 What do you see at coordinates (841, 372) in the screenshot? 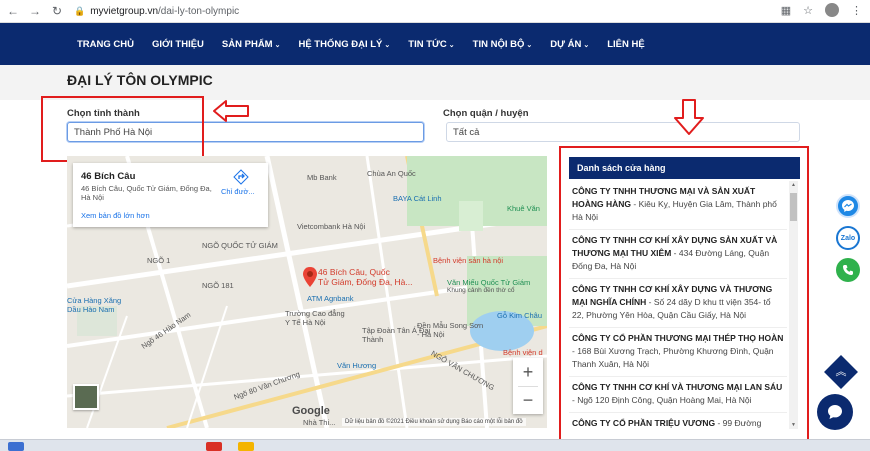
I see `scroll-top-icon: ︽` at bounding box center [841, 372].